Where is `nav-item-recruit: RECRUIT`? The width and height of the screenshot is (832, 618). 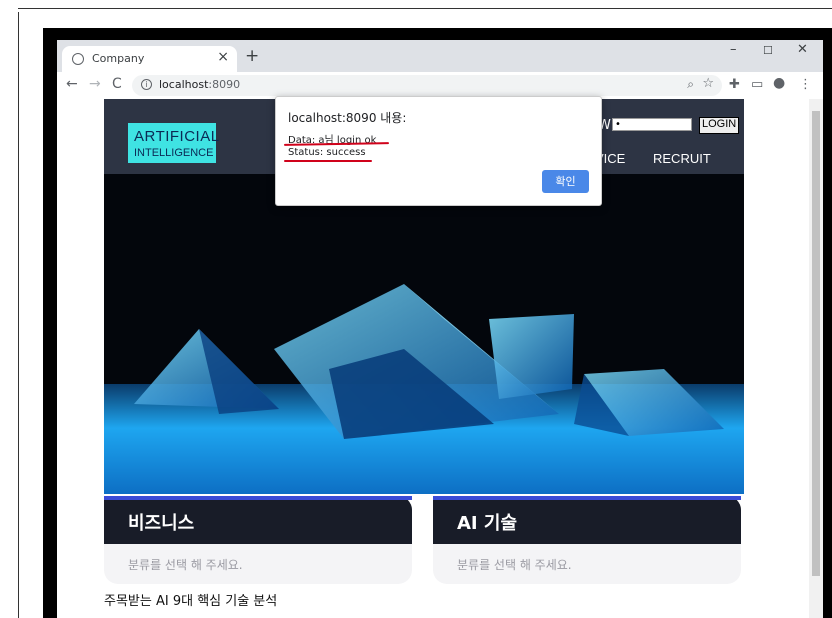
nav-item-recruit: RECRUIT is located at coordinates (682, 158).